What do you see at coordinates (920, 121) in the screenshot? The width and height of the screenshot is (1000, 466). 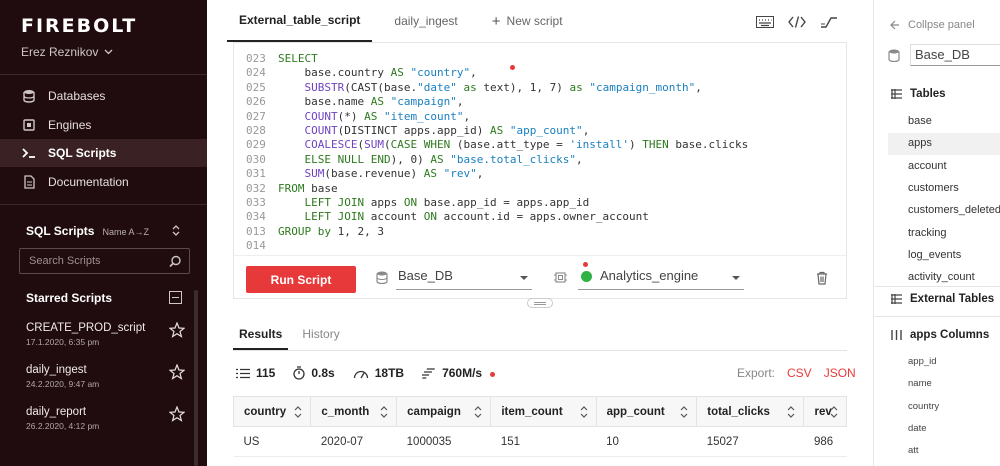 I see `table-item-base: base` at bounding box center [920, 121].